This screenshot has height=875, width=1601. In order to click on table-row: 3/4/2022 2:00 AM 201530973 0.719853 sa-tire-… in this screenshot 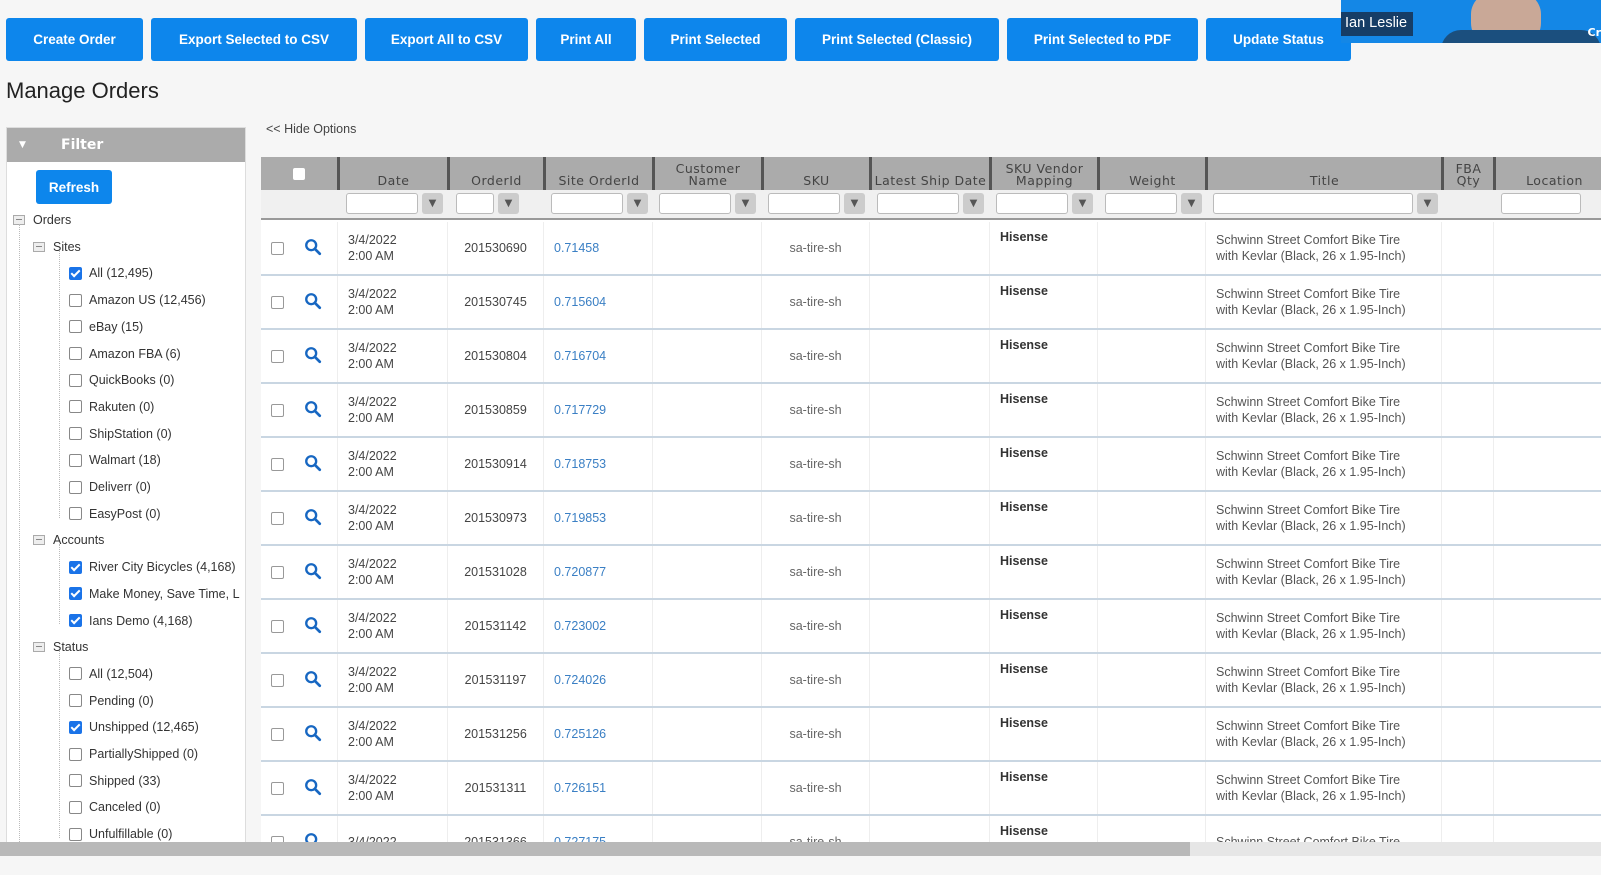, I will do `click(931, 519)`.